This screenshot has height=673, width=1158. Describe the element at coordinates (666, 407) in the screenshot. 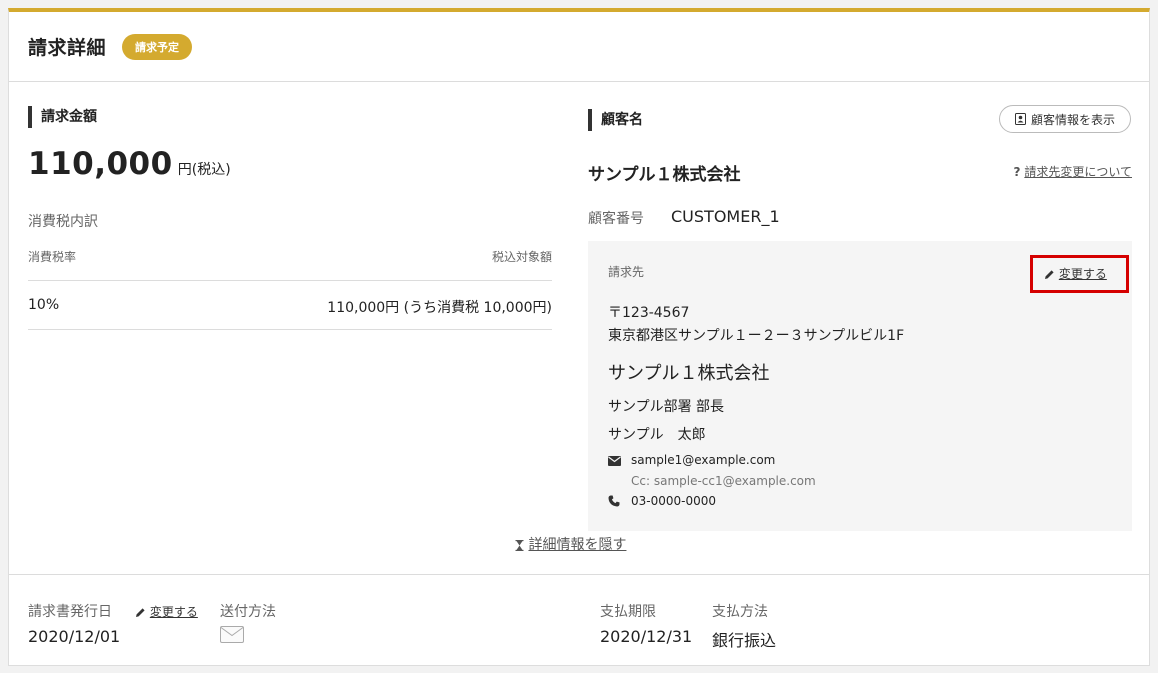

I see `billing-department: サンプル部署 部長` at that location.